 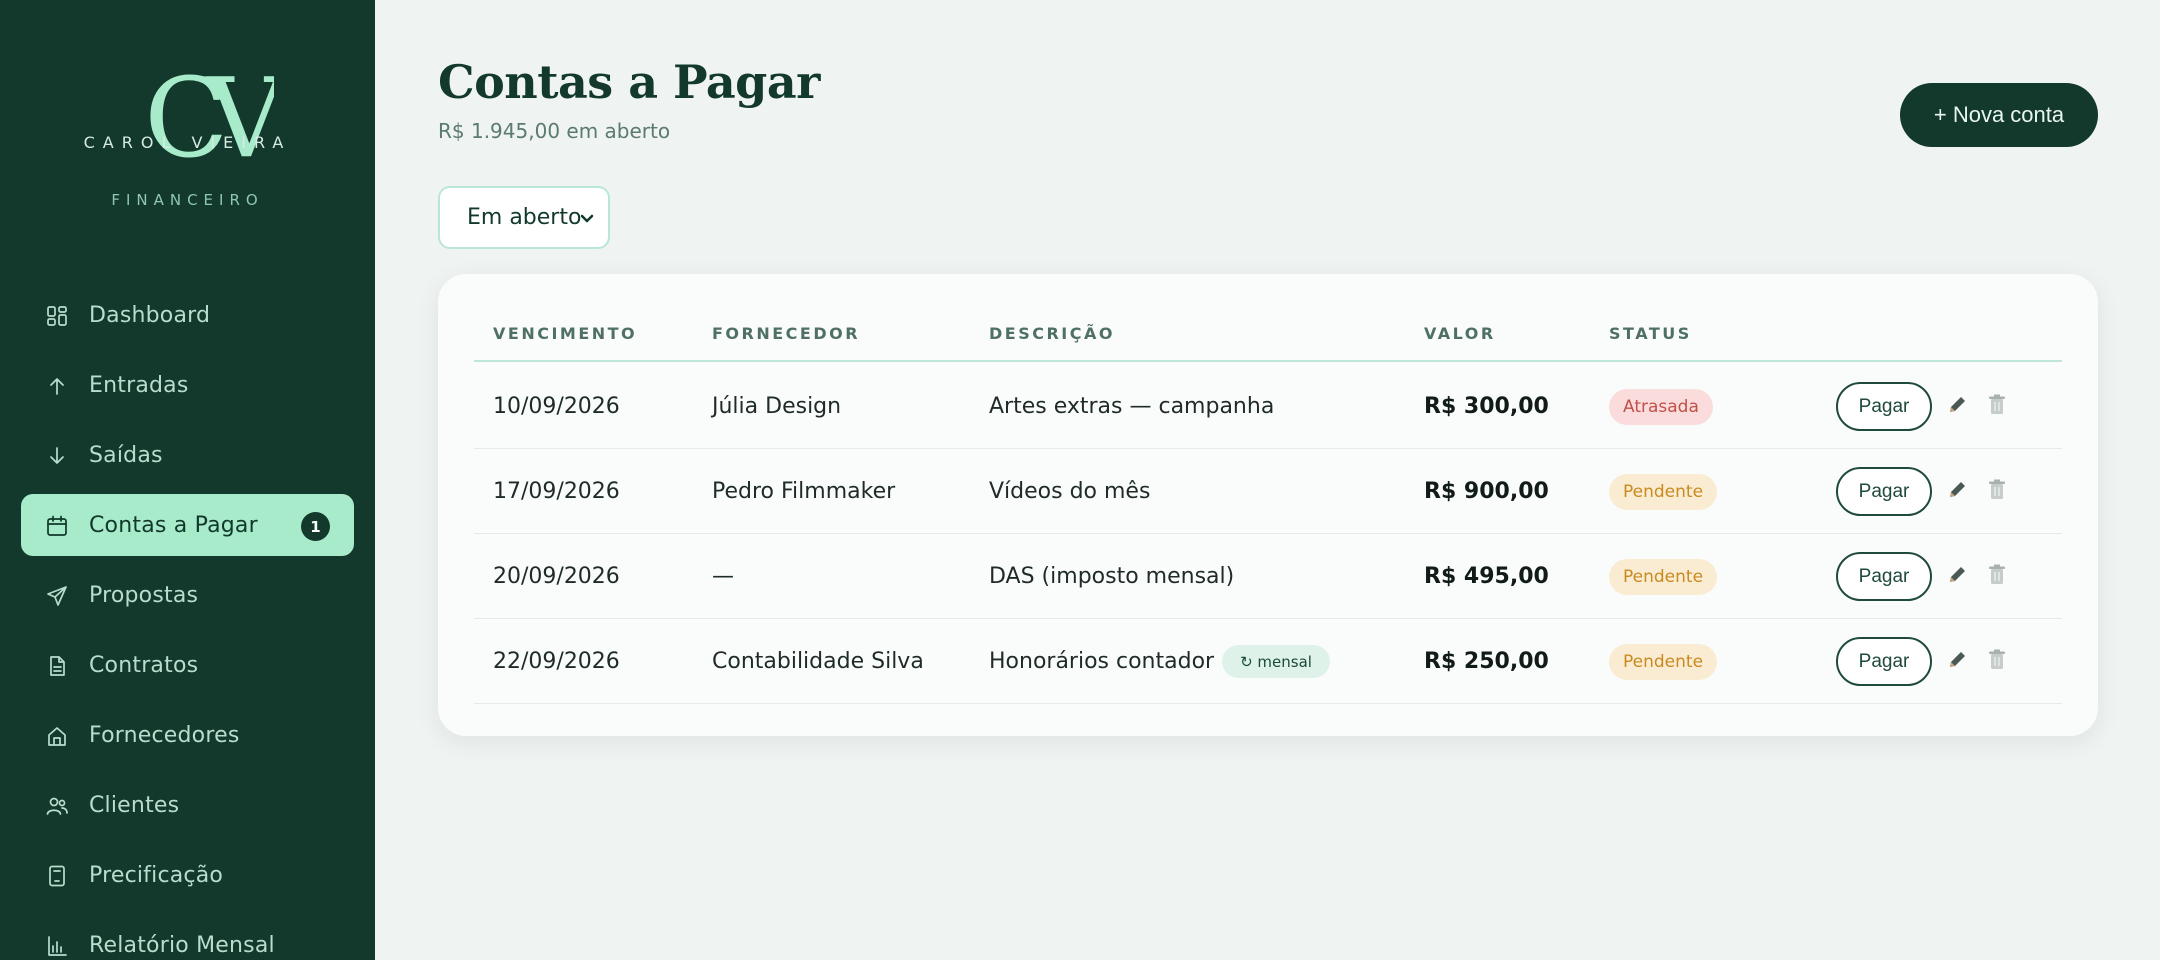 I want to click on bar-chart-icon, so click(x=57, y=946).